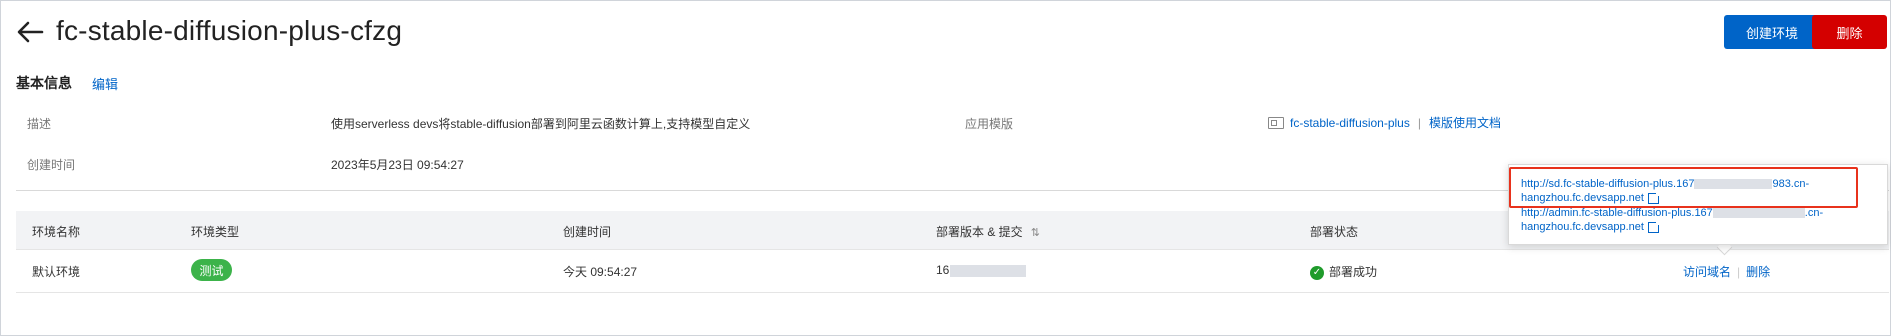 The height and width of the screenshot is (336, 1891). What do you see at coordinates (1814, 213) in the screenshot?
I see `url2-suffix: .cn-` at bounding box center [1814, 213].